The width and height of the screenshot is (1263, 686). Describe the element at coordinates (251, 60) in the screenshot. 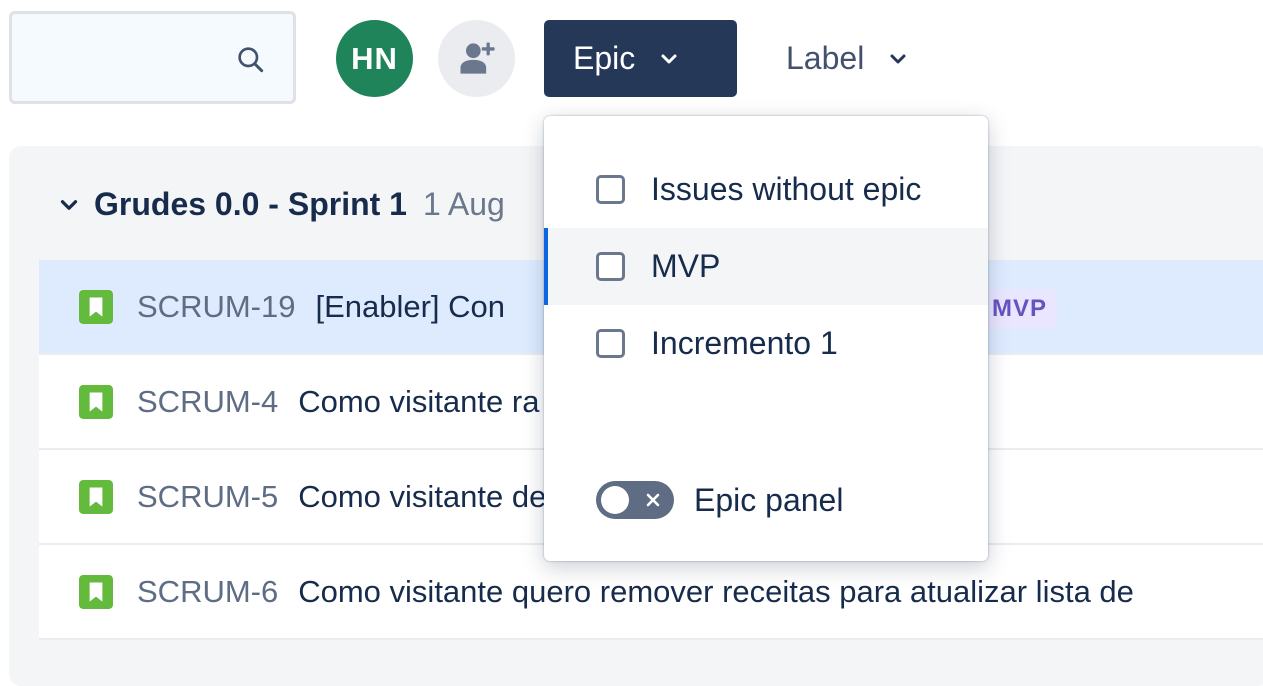

I see `search-icon` at that location.